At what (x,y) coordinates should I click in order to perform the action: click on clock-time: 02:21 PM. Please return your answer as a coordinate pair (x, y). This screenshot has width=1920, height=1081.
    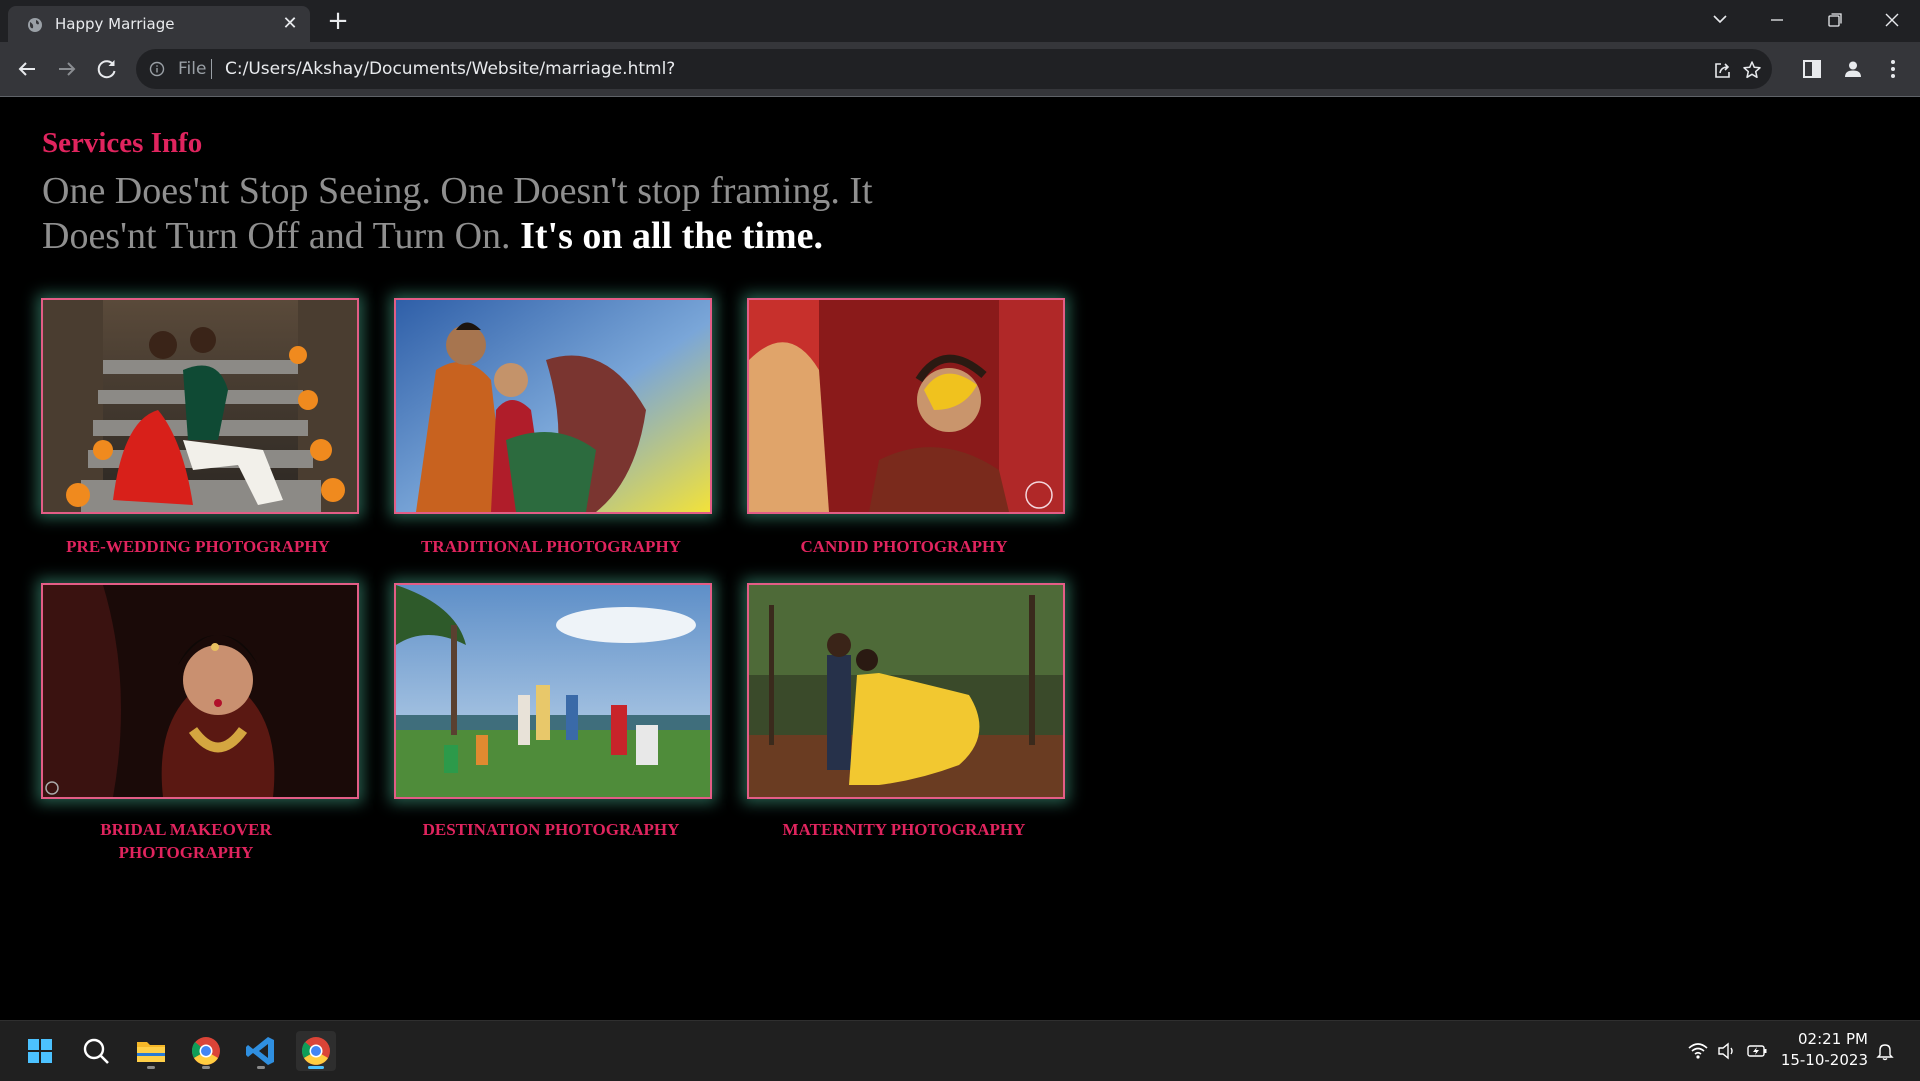
    Looking at the image, I should click on (1833, 1039).